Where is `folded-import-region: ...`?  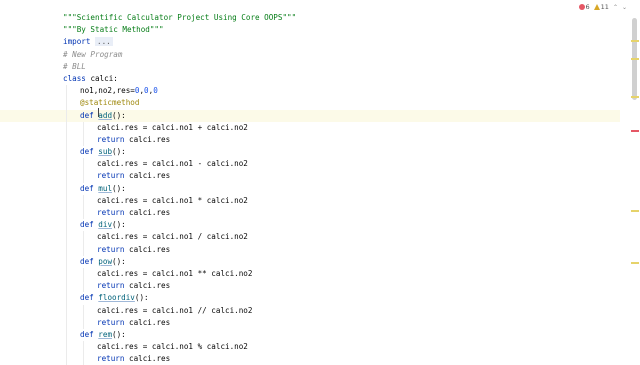
folded-import-region: ... is located at coordinates (104, 42).